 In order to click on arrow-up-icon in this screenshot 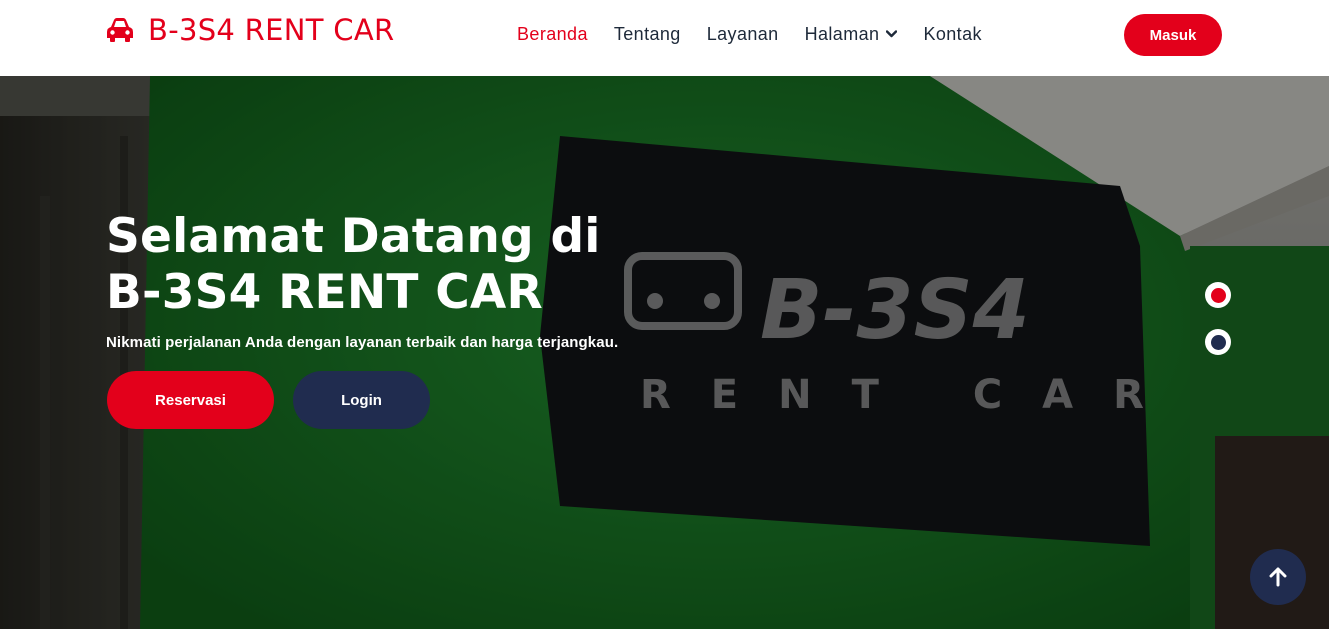, I will do `click(1278, 577)`.